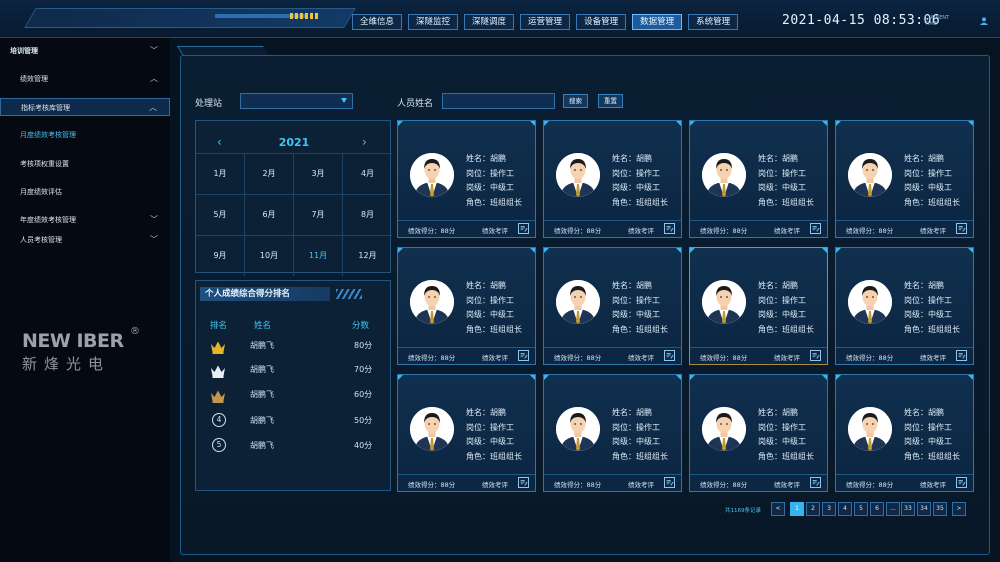 The width and height of the screenshot is (1000, 562). What do you see at coordinates (294, 348) in the screenshot?
I see `ranking-row: 胡鹏飞 80分` at bounding box center [294, 348].